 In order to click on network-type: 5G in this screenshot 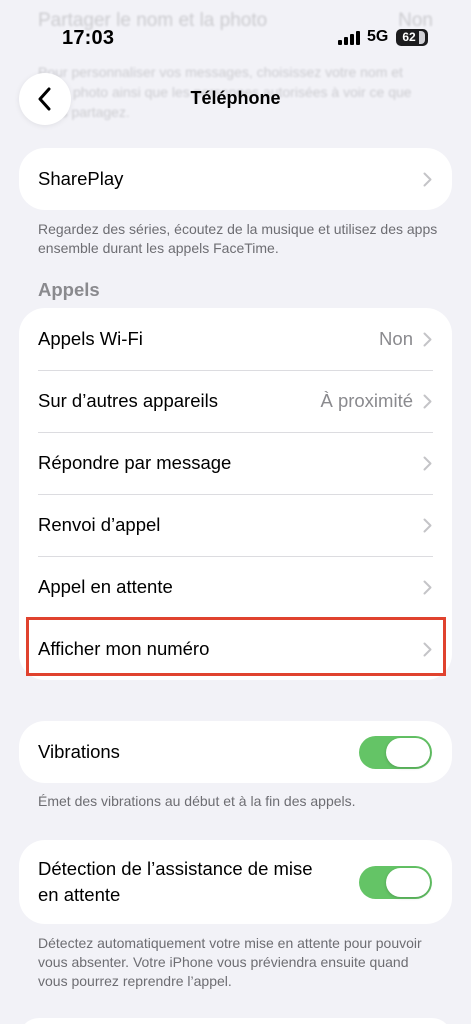, I will do `click(378, 36)`.